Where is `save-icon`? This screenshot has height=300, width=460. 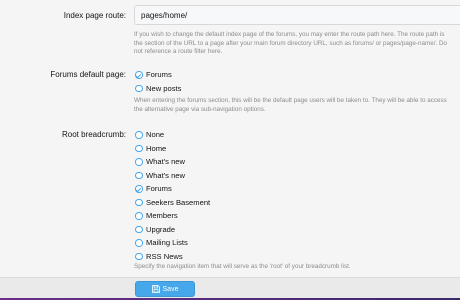
save-icon is located at coordinates (155, 289).